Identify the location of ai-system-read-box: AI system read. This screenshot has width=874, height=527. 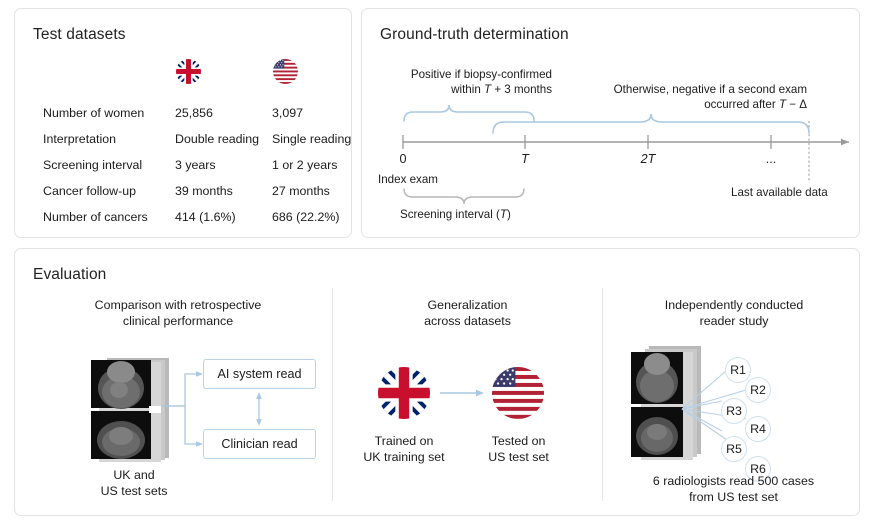
(259, 374).